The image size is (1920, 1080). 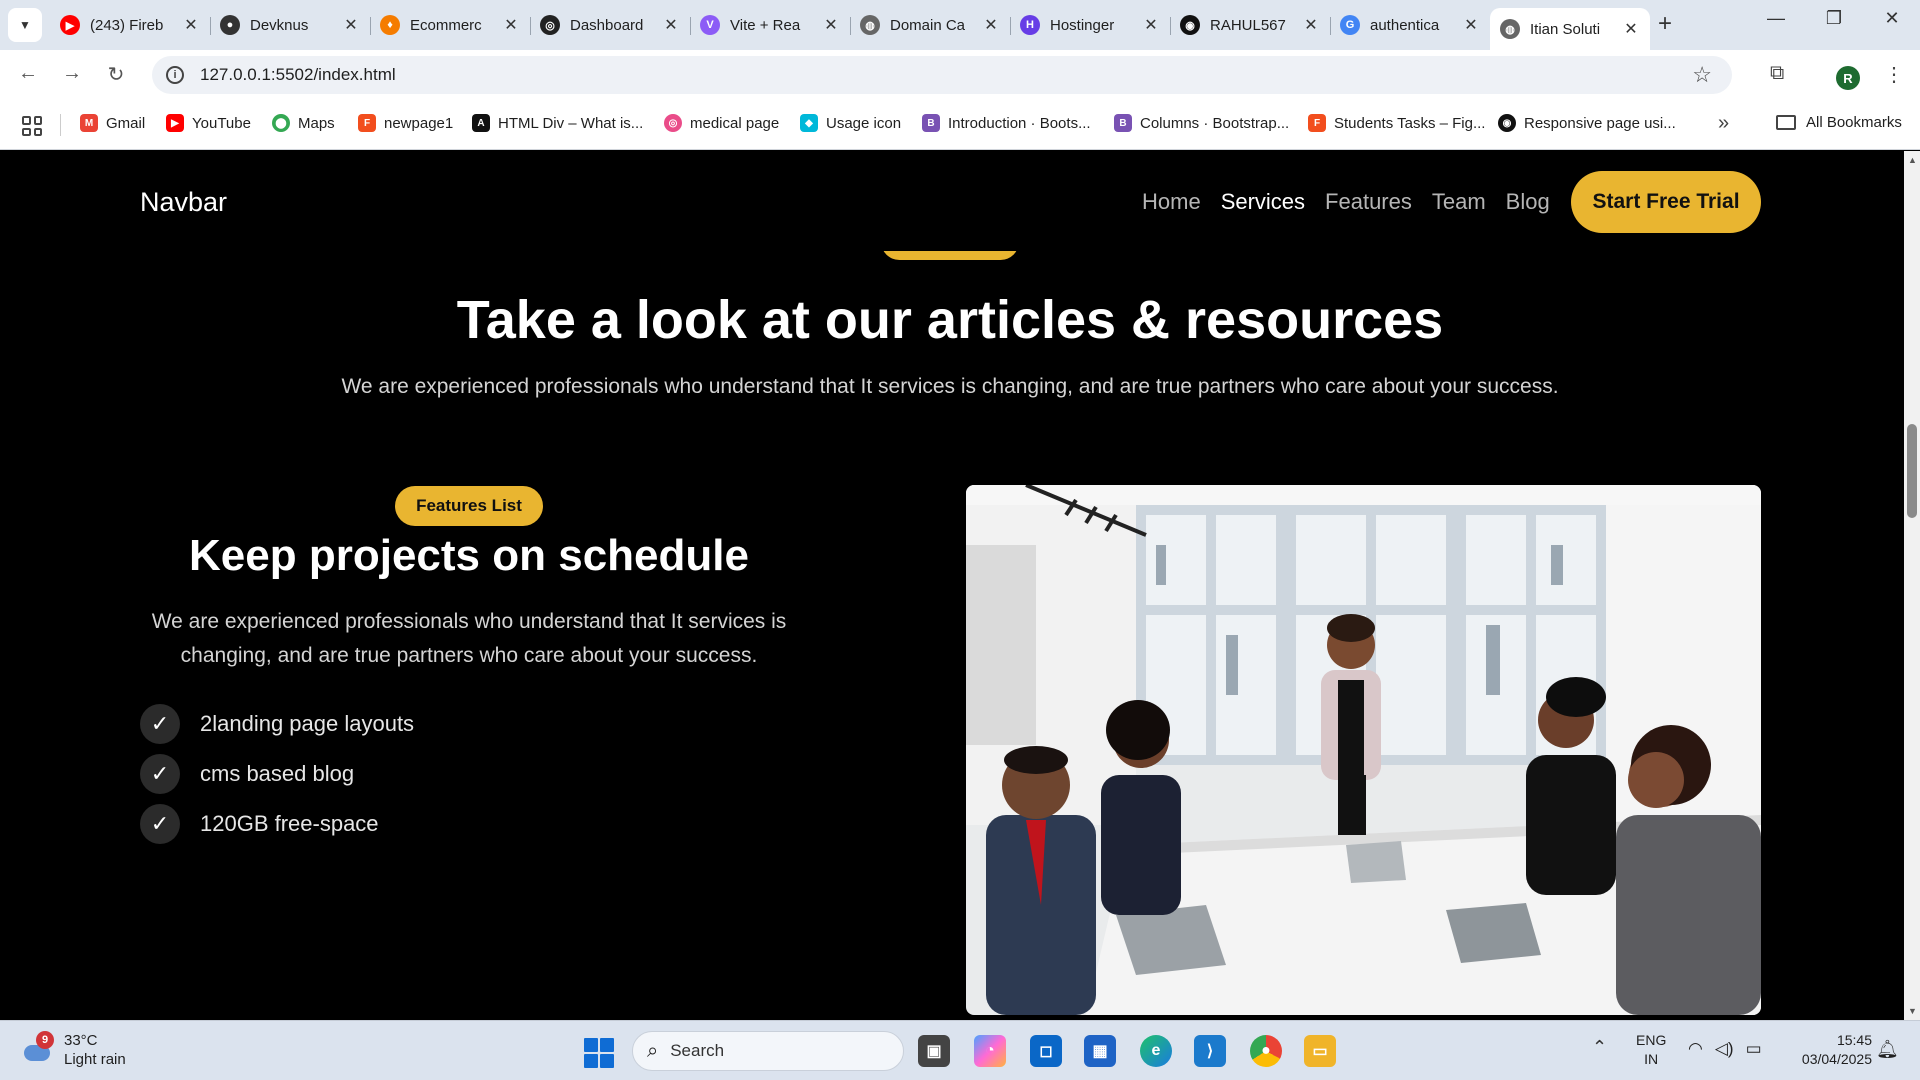 I want to click on wifi-icon: ◠, so click(x=1695, y=1049).